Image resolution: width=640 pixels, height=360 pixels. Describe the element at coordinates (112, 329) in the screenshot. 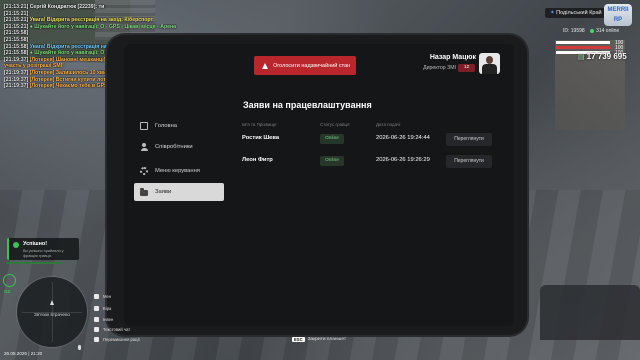

I see `keybind-hint: Текстовий чат` at that location.